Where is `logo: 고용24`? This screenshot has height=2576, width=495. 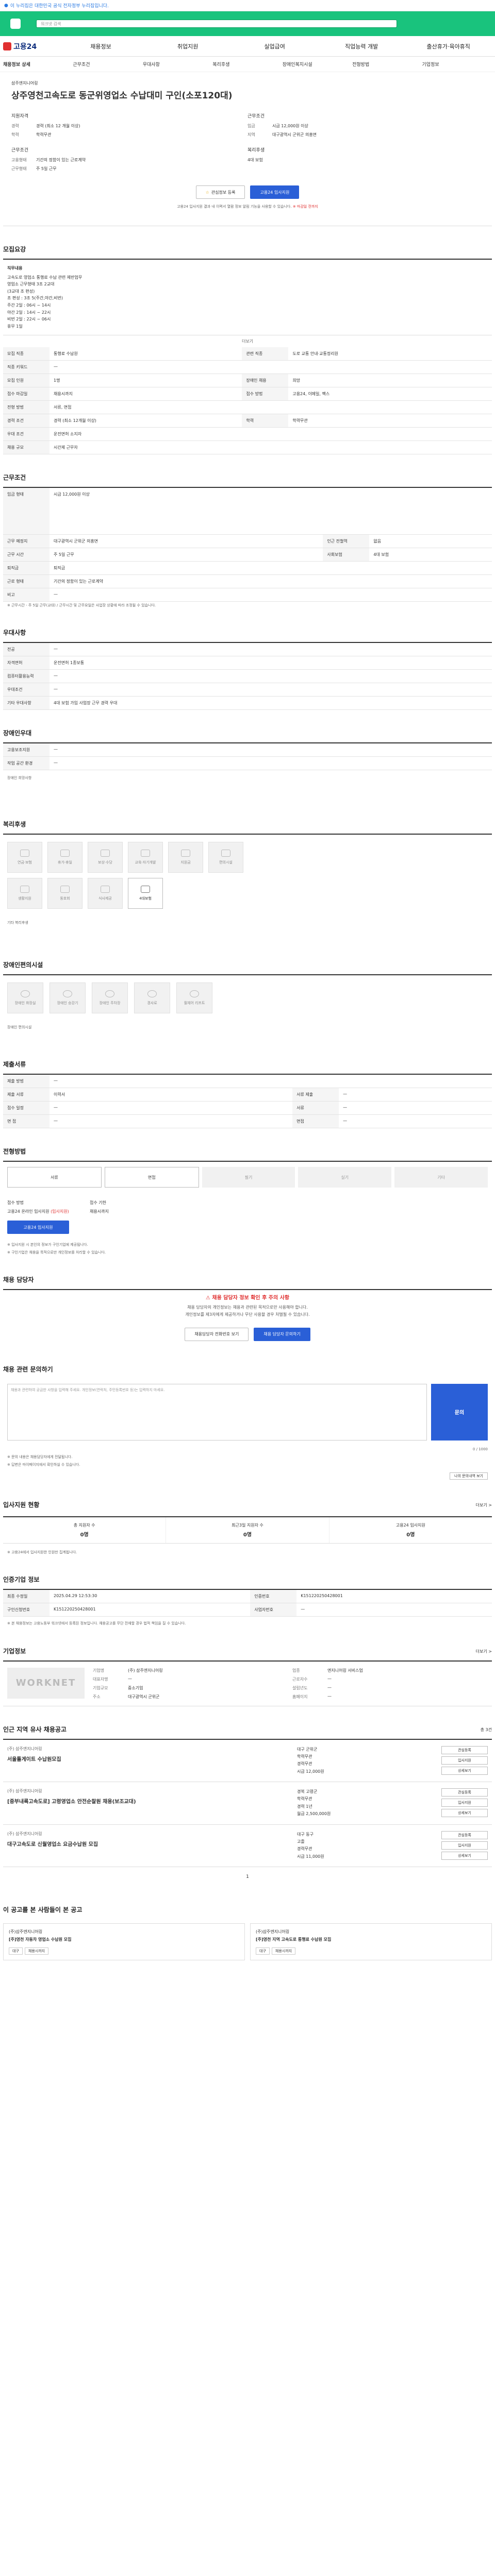
logo: 고용24 is located at coordinates (20, 46).